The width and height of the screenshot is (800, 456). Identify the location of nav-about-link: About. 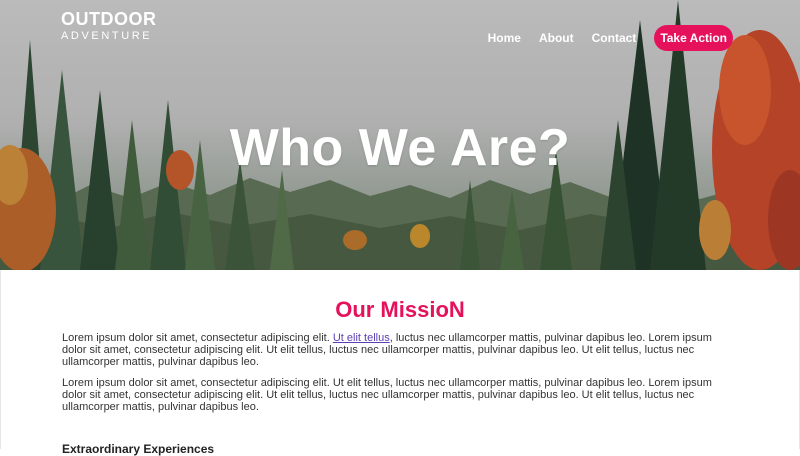
(556, 38).